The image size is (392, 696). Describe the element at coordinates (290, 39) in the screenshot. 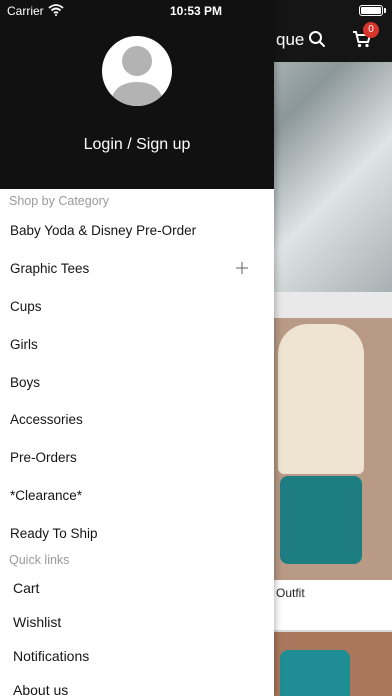

I see `app-title-fragment: que` at that location.